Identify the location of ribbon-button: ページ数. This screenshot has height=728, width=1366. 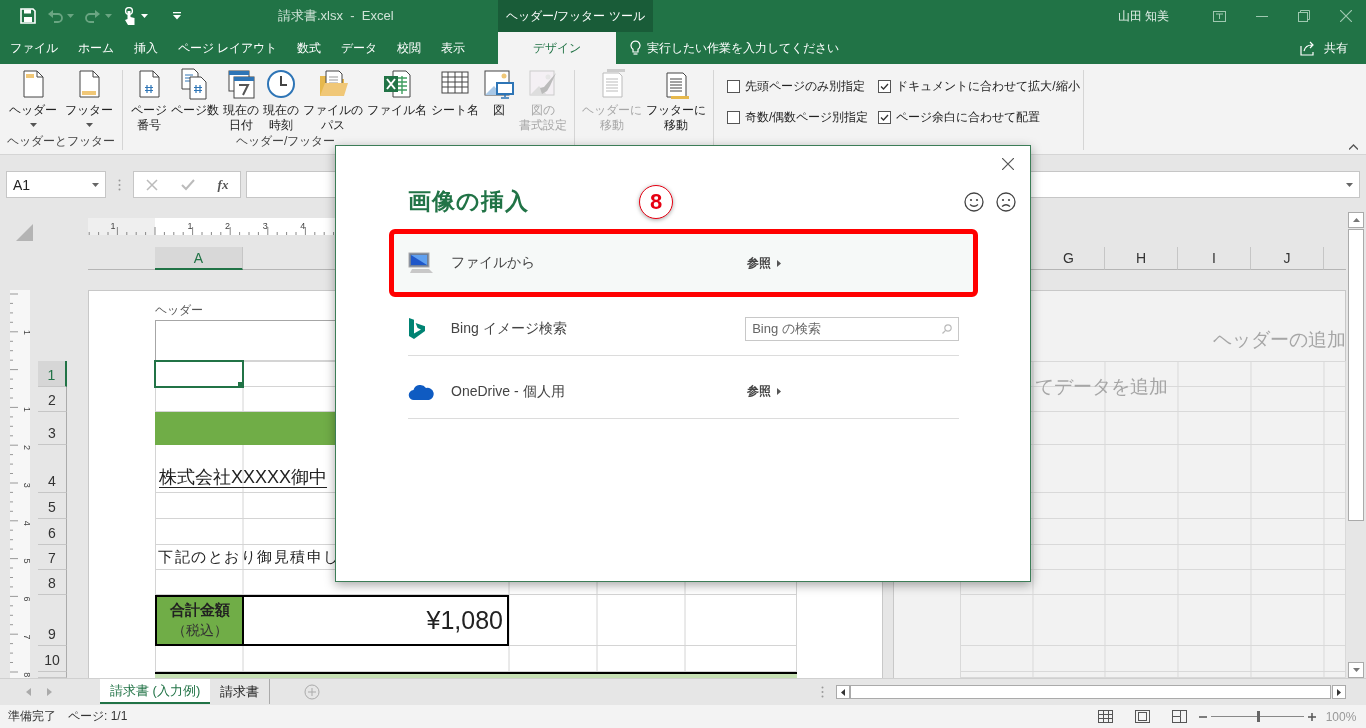
(195, 93).